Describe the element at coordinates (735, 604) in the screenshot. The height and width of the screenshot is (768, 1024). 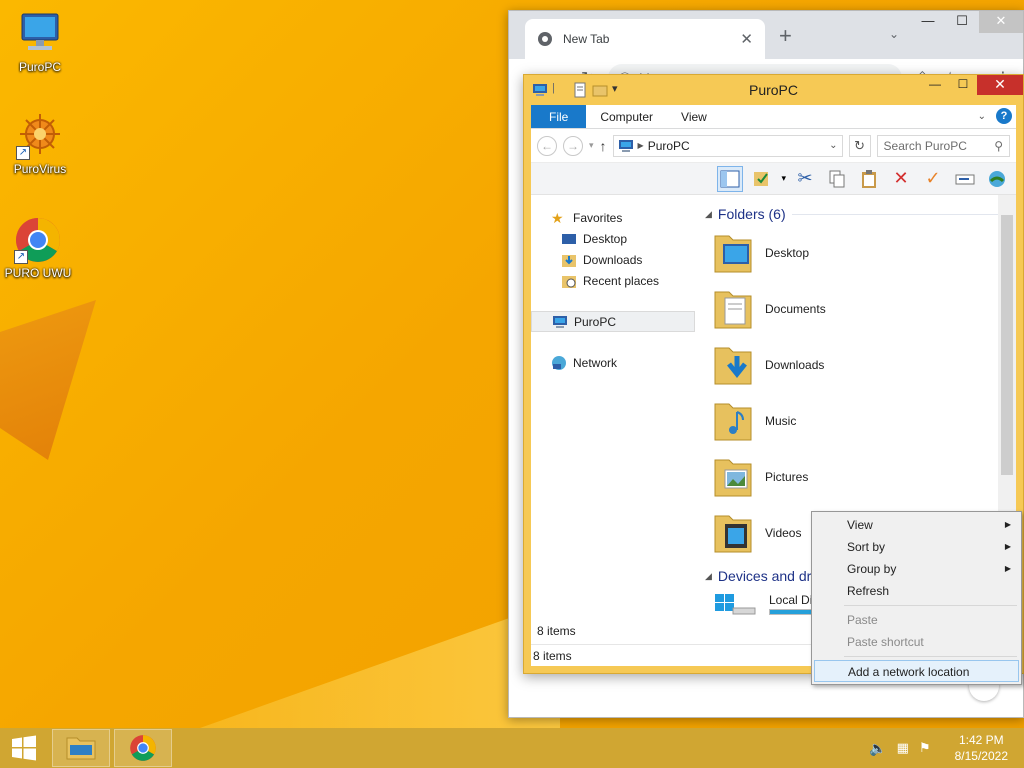
I see `windows-drive-icon` at that location.